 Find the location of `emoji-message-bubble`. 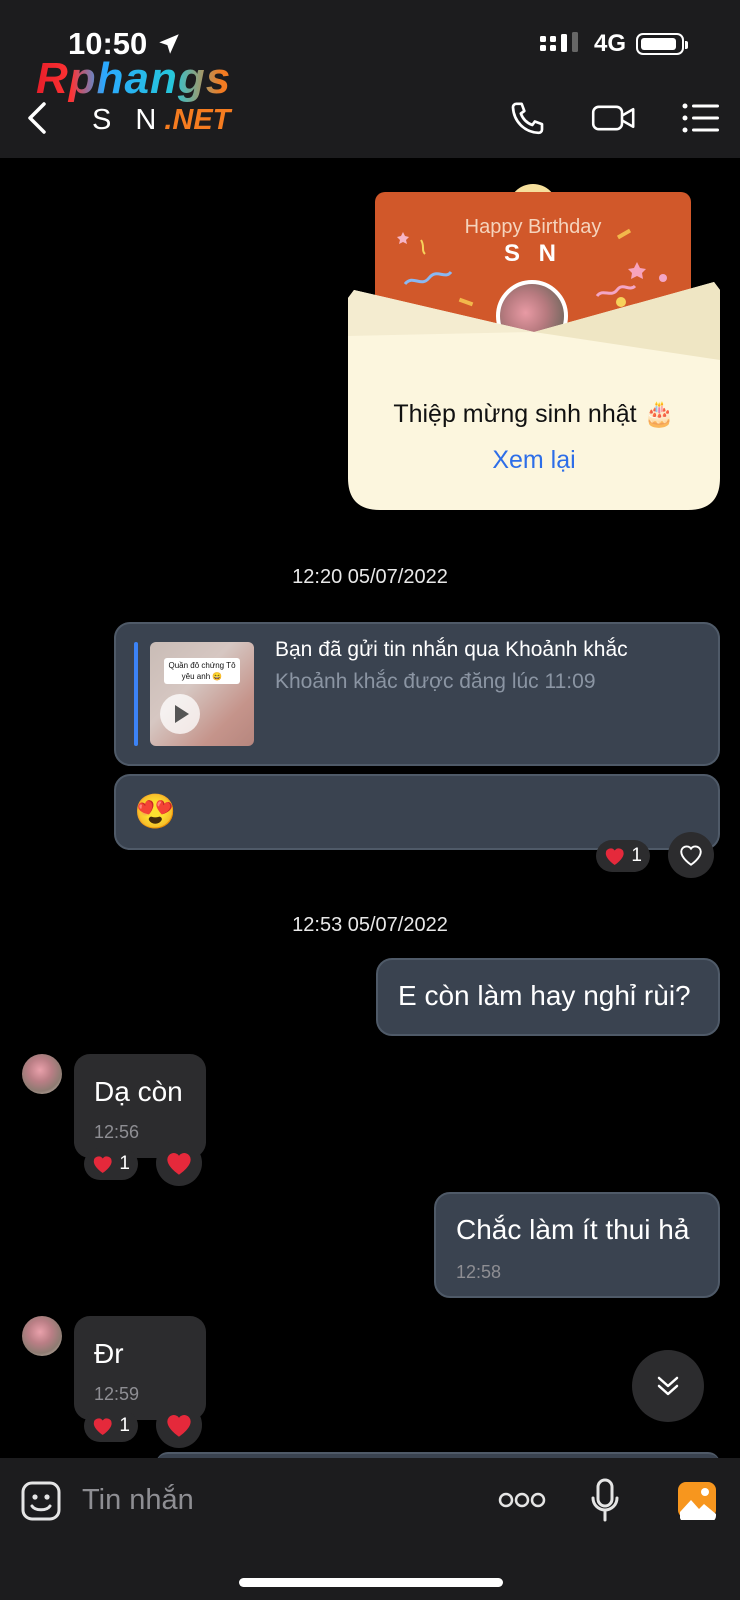

emoji-message-bubble is located at coordinates (417, 812).